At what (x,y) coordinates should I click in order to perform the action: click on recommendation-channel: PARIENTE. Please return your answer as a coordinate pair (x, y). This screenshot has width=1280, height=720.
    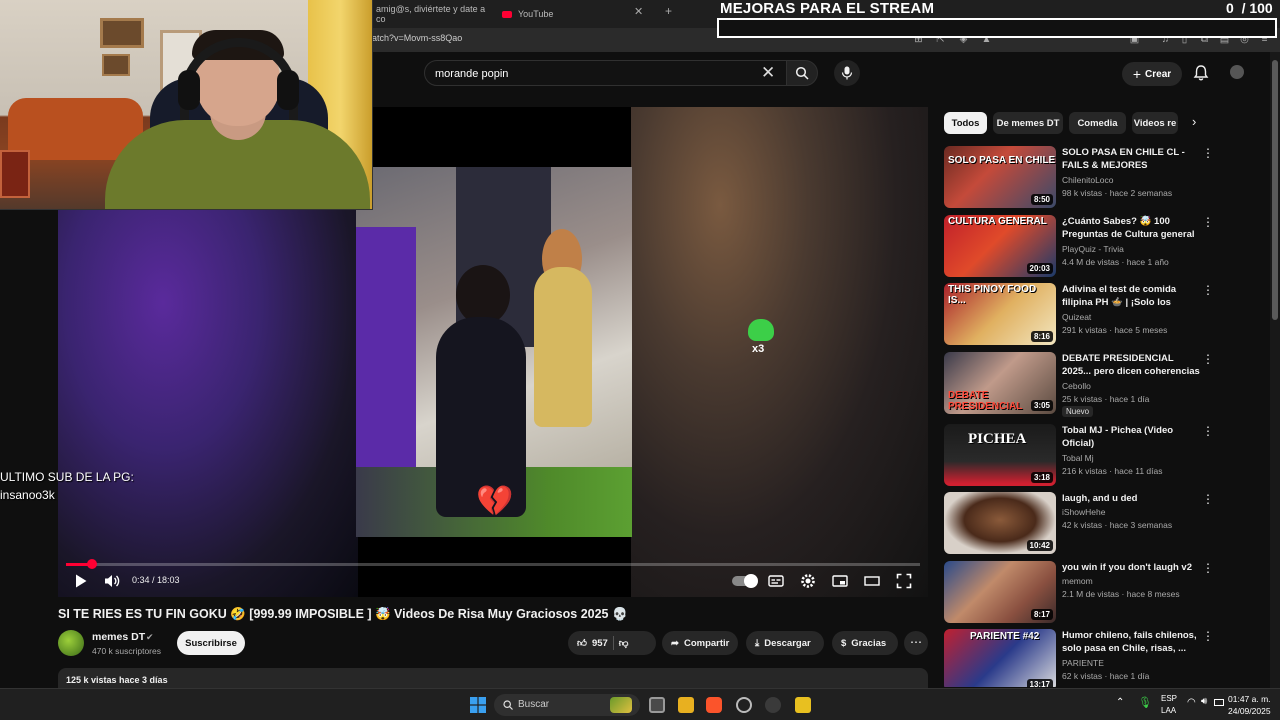
    Looking at the image, I should click on (1083, 663).